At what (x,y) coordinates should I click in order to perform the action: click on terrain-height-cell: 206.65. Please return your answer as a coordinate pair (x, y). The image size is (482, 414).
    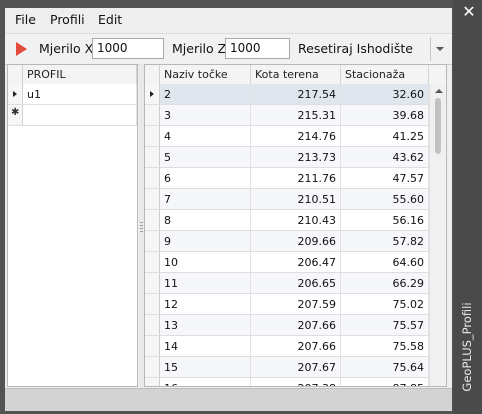
    Looking at the image, I should click on (296, 283).